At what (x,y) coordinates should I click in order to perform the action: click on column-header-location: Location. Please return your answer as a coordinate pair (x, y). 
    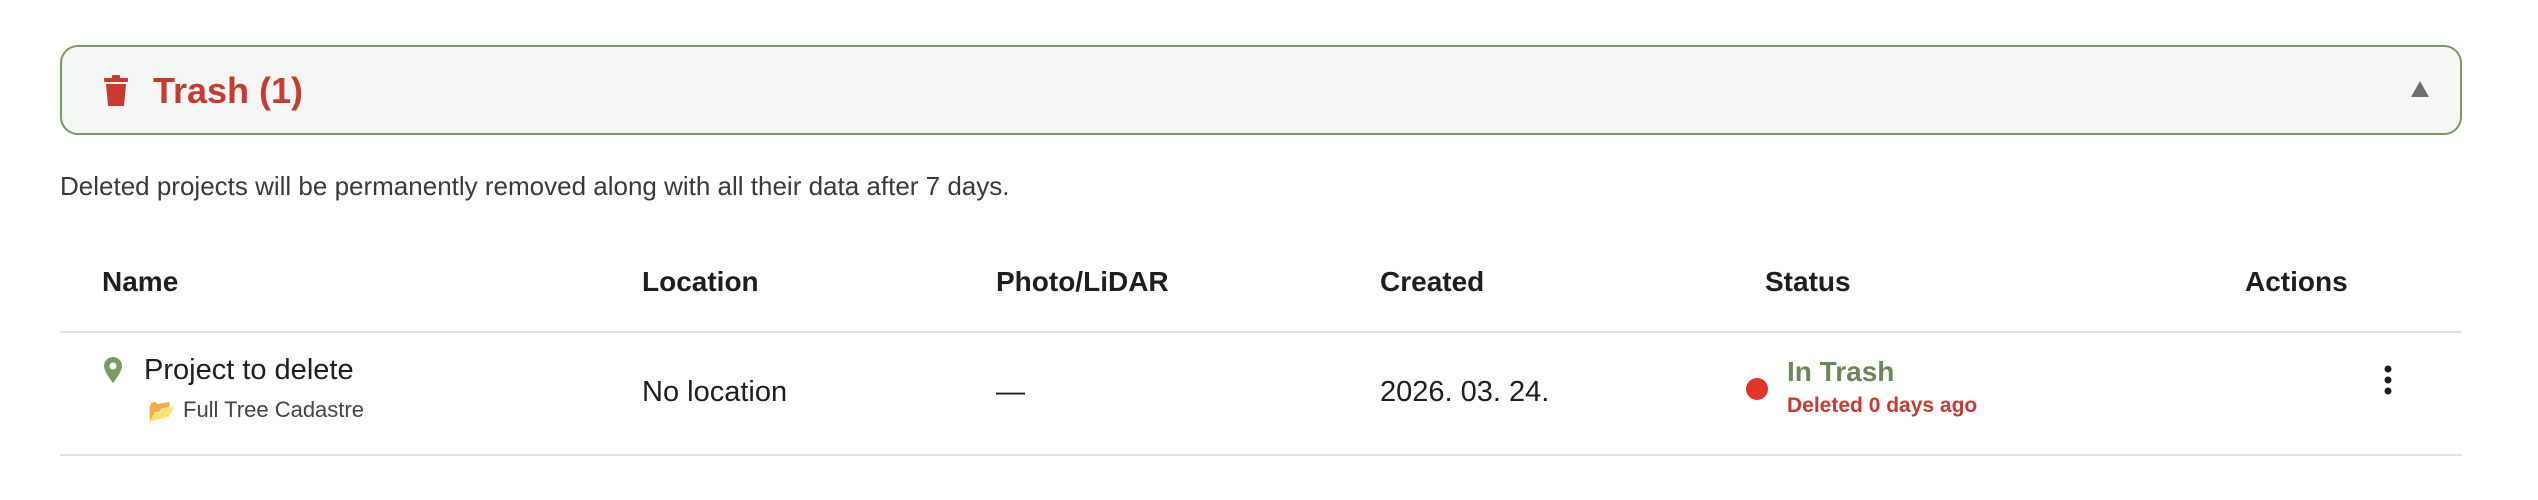
    Looking at the image, I should click on (700, 281).